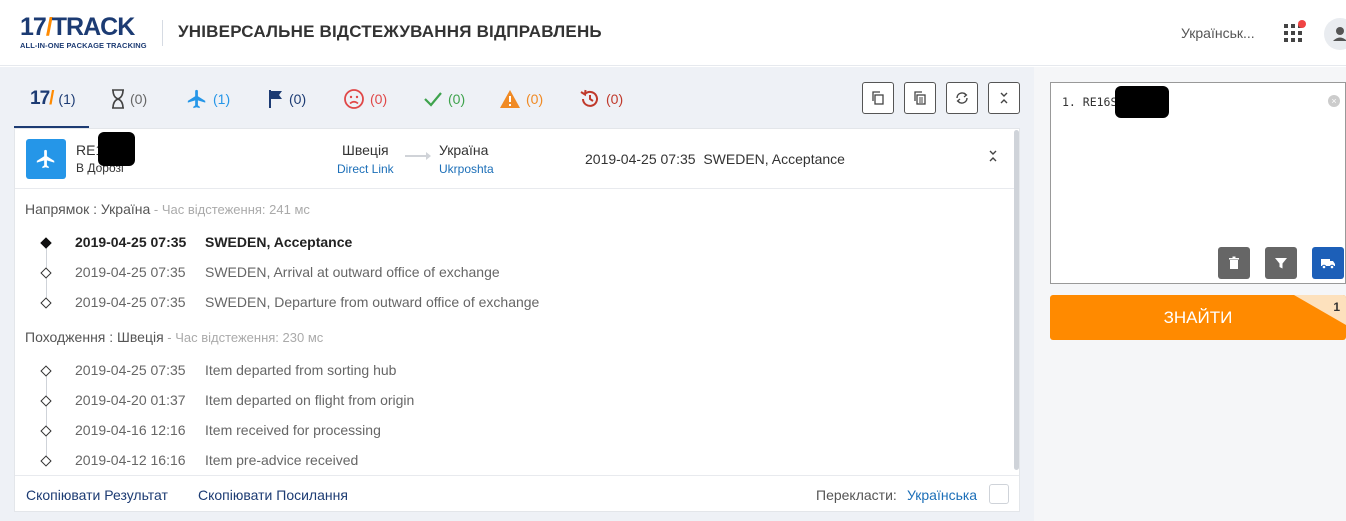 The image size is (1346, 521). Describe the element at coordinates (999, 494) in the screenshot. I see `translate-checkbox` at that location.